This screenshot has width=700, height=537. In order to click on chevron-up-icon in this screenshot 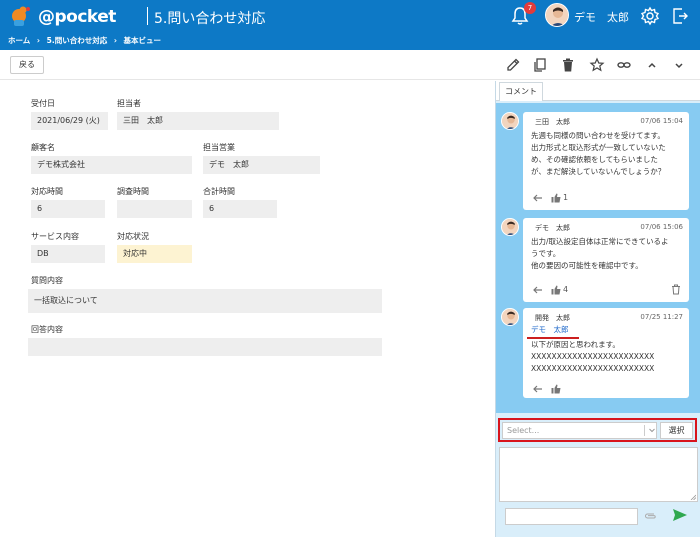, I will do `click(652, 65)`.